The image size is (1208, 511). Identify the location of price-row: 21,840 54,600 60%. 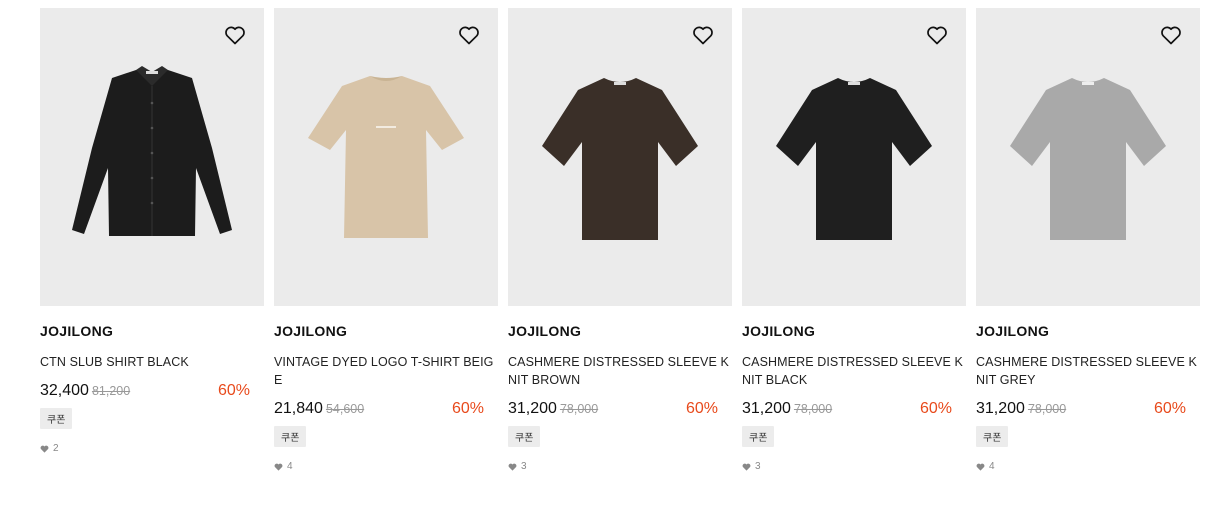
(386, 411).